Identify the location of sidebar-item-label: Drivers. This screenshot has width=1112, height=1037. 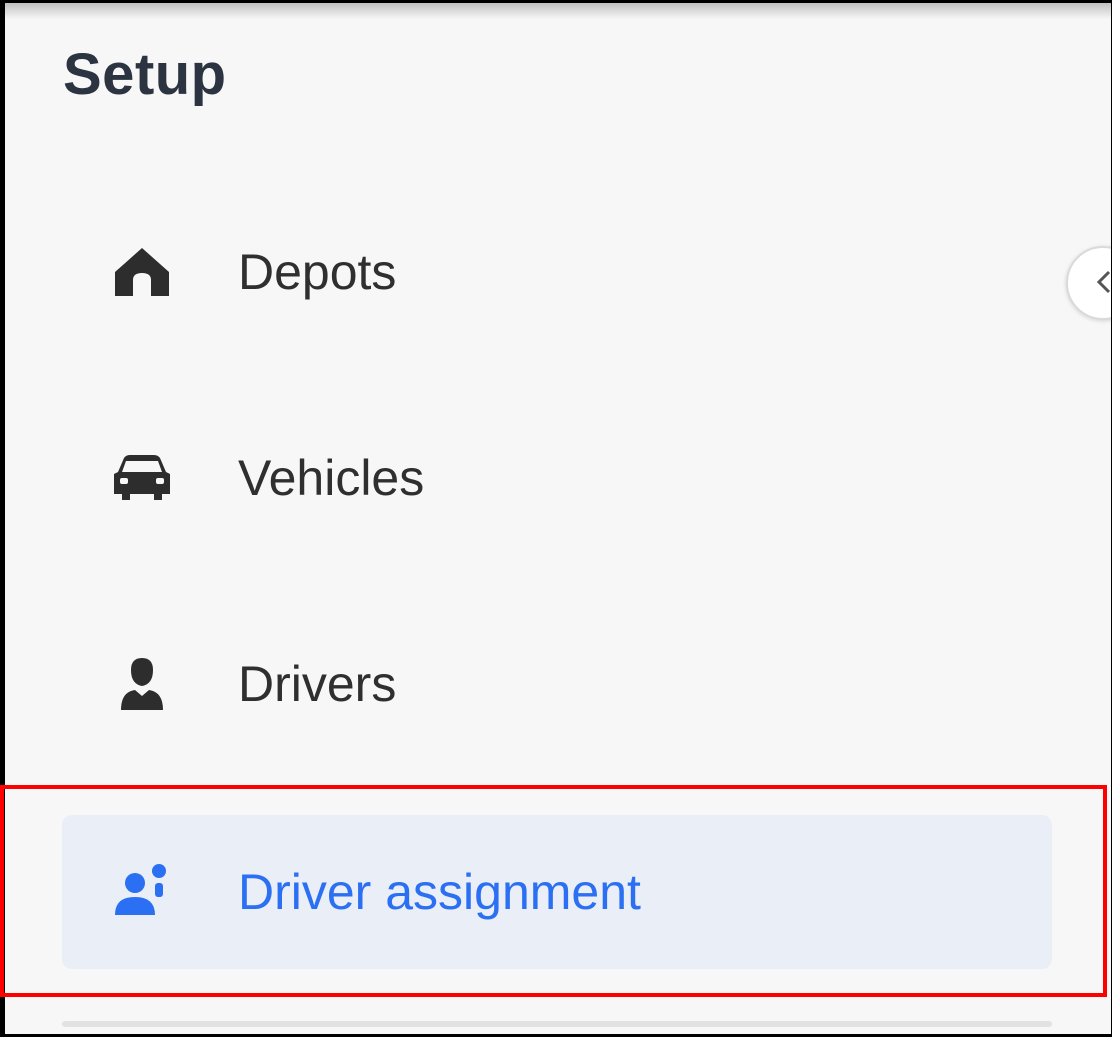
(317, 684).